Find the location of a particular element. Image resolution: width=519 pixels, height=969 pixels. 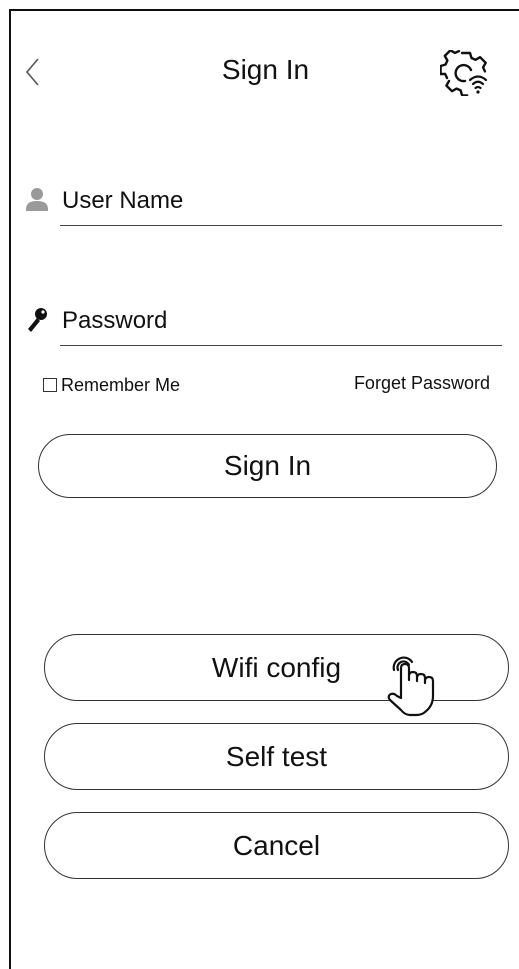

user-icon is located at coordinates (37, 199).